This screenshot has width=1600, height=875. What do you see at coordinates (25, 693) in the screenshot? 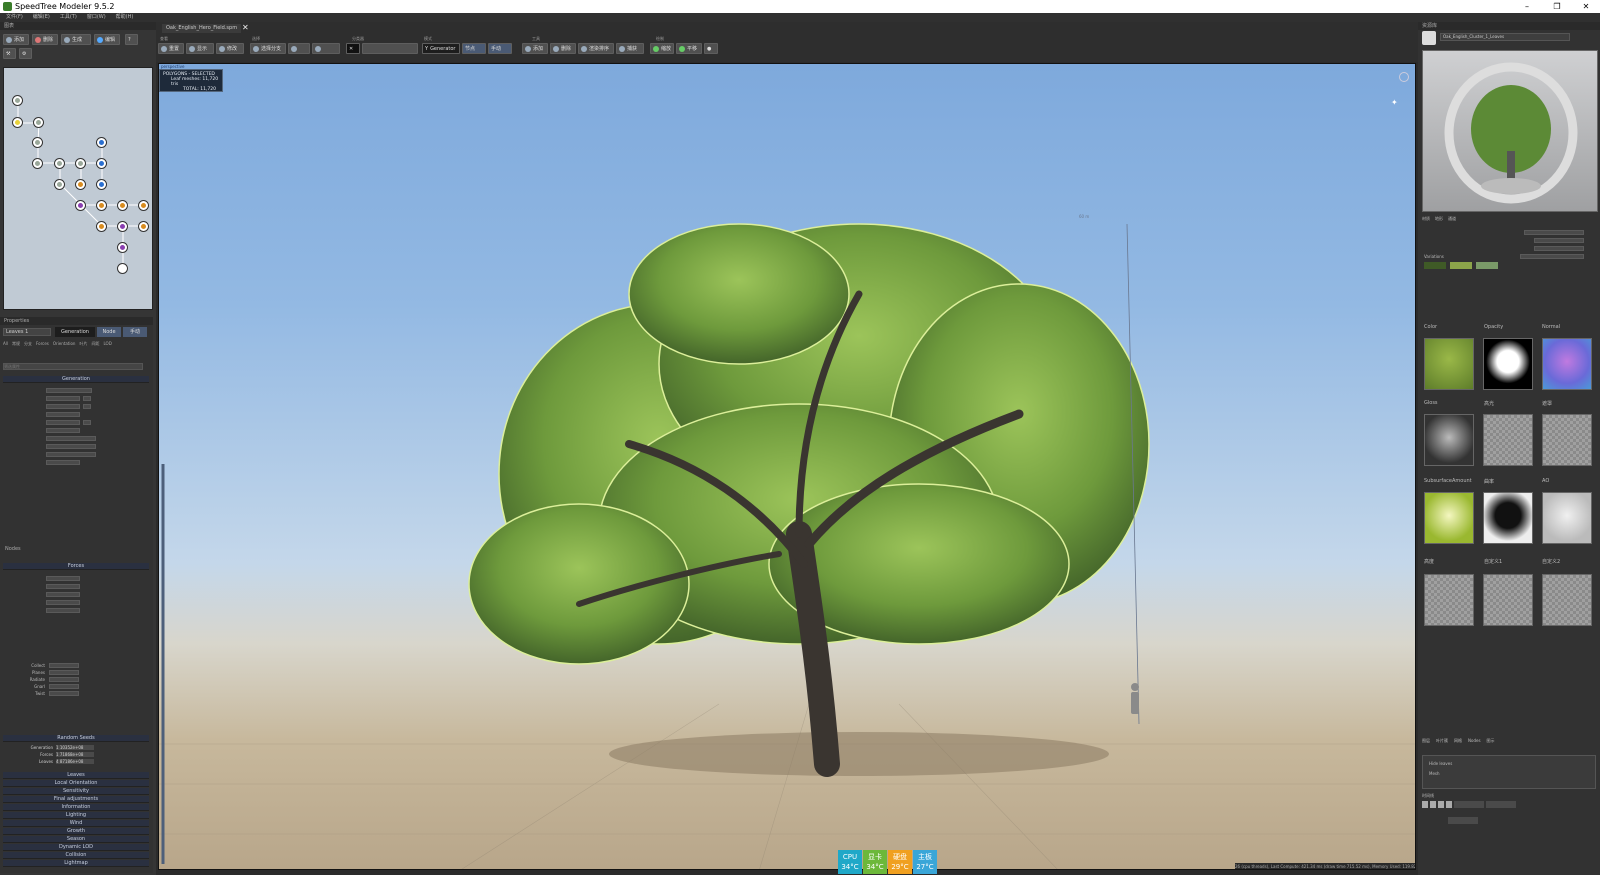
I see `force-twist: Twist` at bounding box center [25, 693].